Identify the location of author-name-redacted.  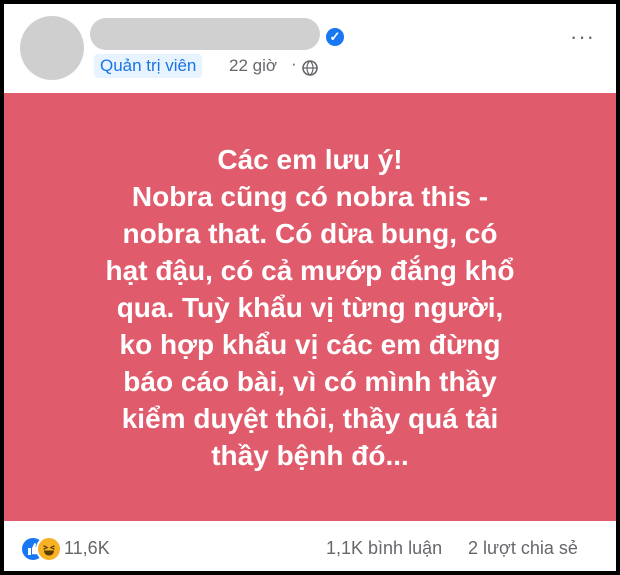
(205, 34).